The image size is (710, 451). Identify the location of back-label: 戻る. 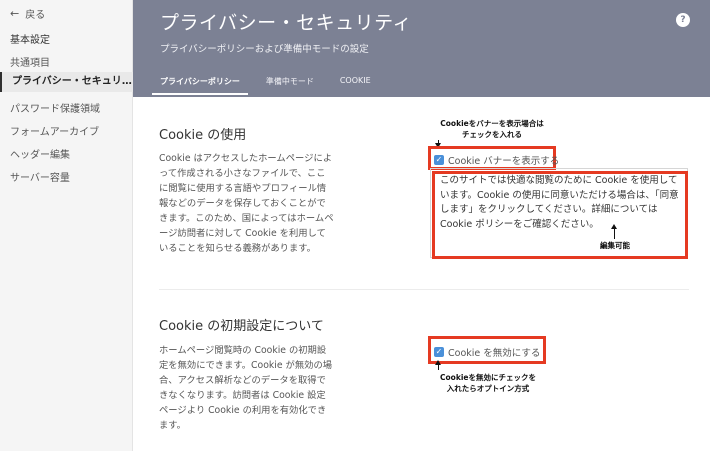
(35, 15).